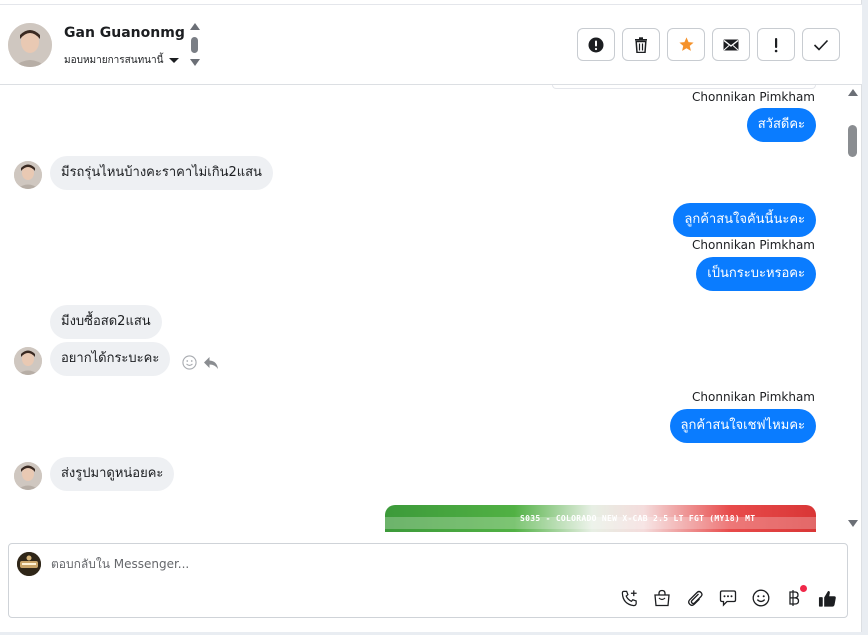 The height and width of the screenshot is (635, 868). I want to click on conversation-toolbar, so click(708, 44).